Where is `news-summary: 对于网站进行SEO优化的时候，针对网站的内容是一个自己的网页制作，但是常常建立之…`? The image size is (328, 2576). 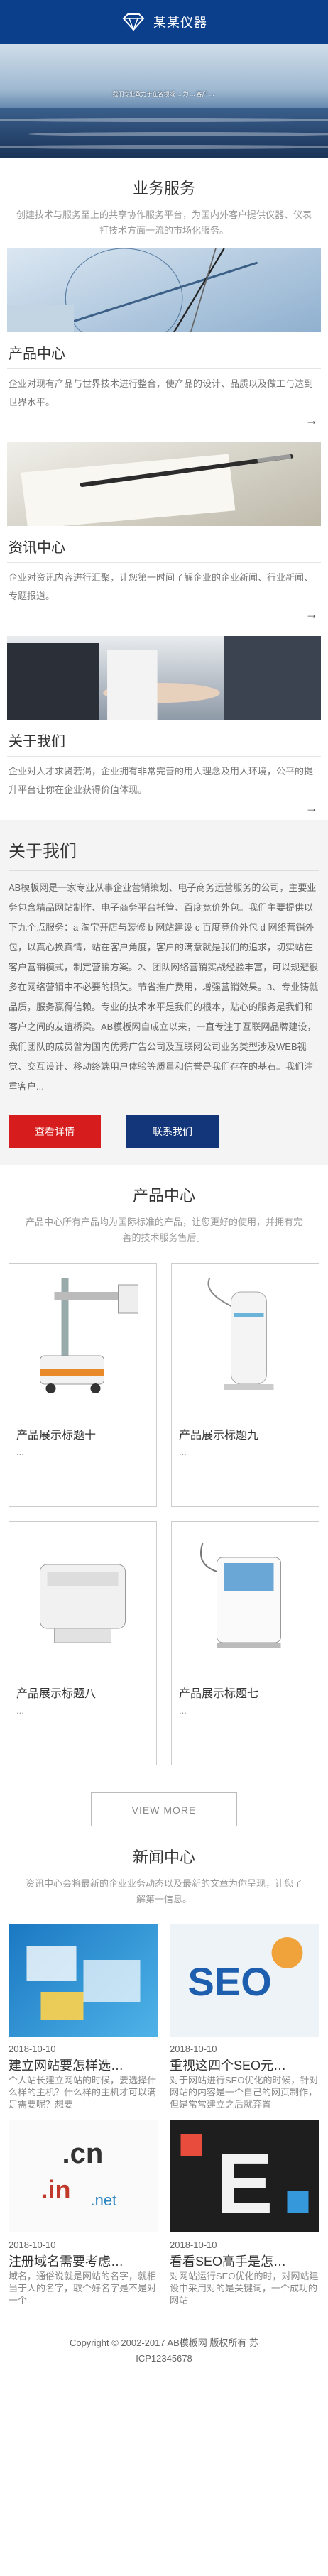
news-summary: 对于网站进行SEO优化的时候，针对网站的内容是一个自己的网页制作，但是常常建立之… is located at coordinates (244, 2092).